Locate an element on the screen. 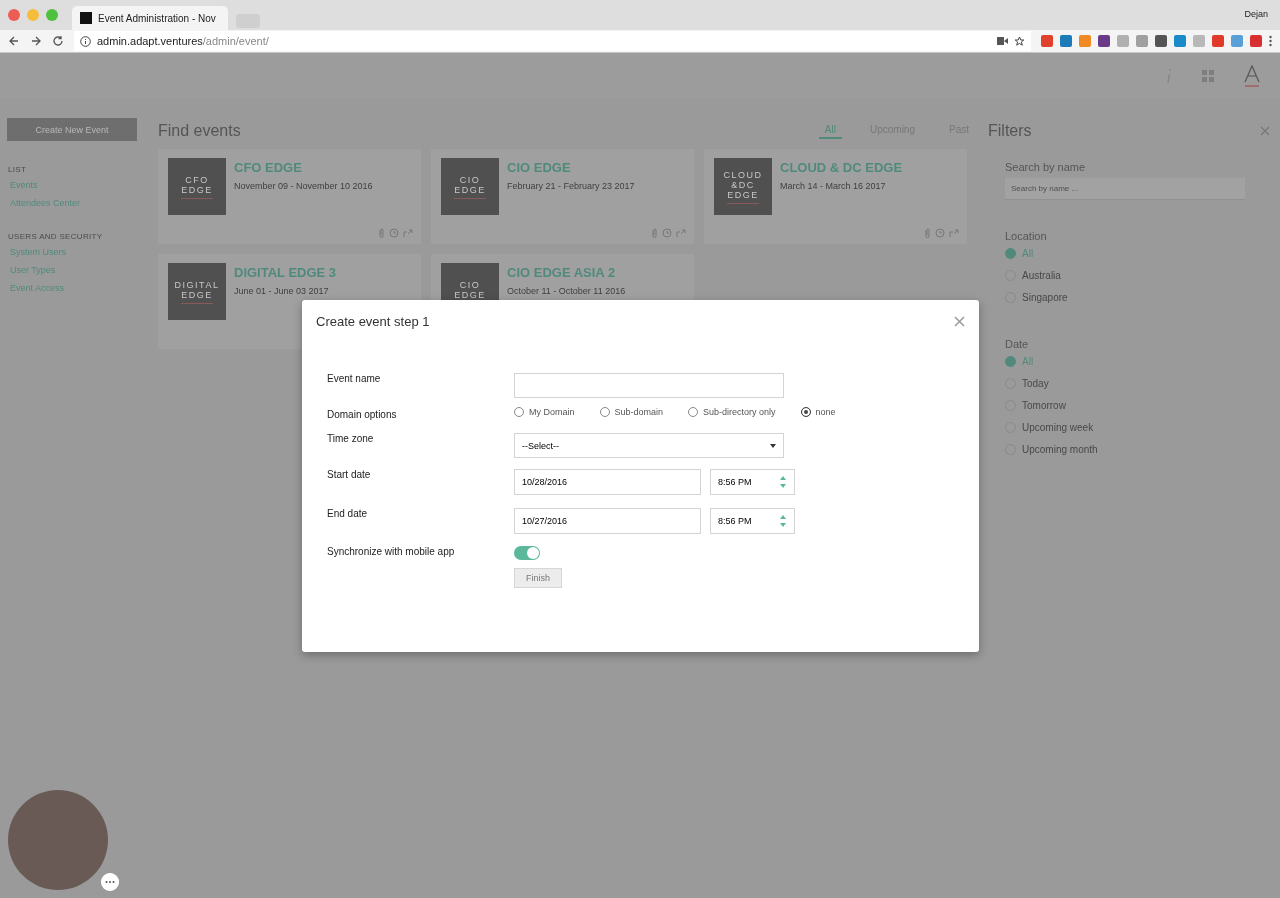 The width and height of the screenshot is (1280, 898). create-event-button: Create New Event is located at coordinates (72, 129).